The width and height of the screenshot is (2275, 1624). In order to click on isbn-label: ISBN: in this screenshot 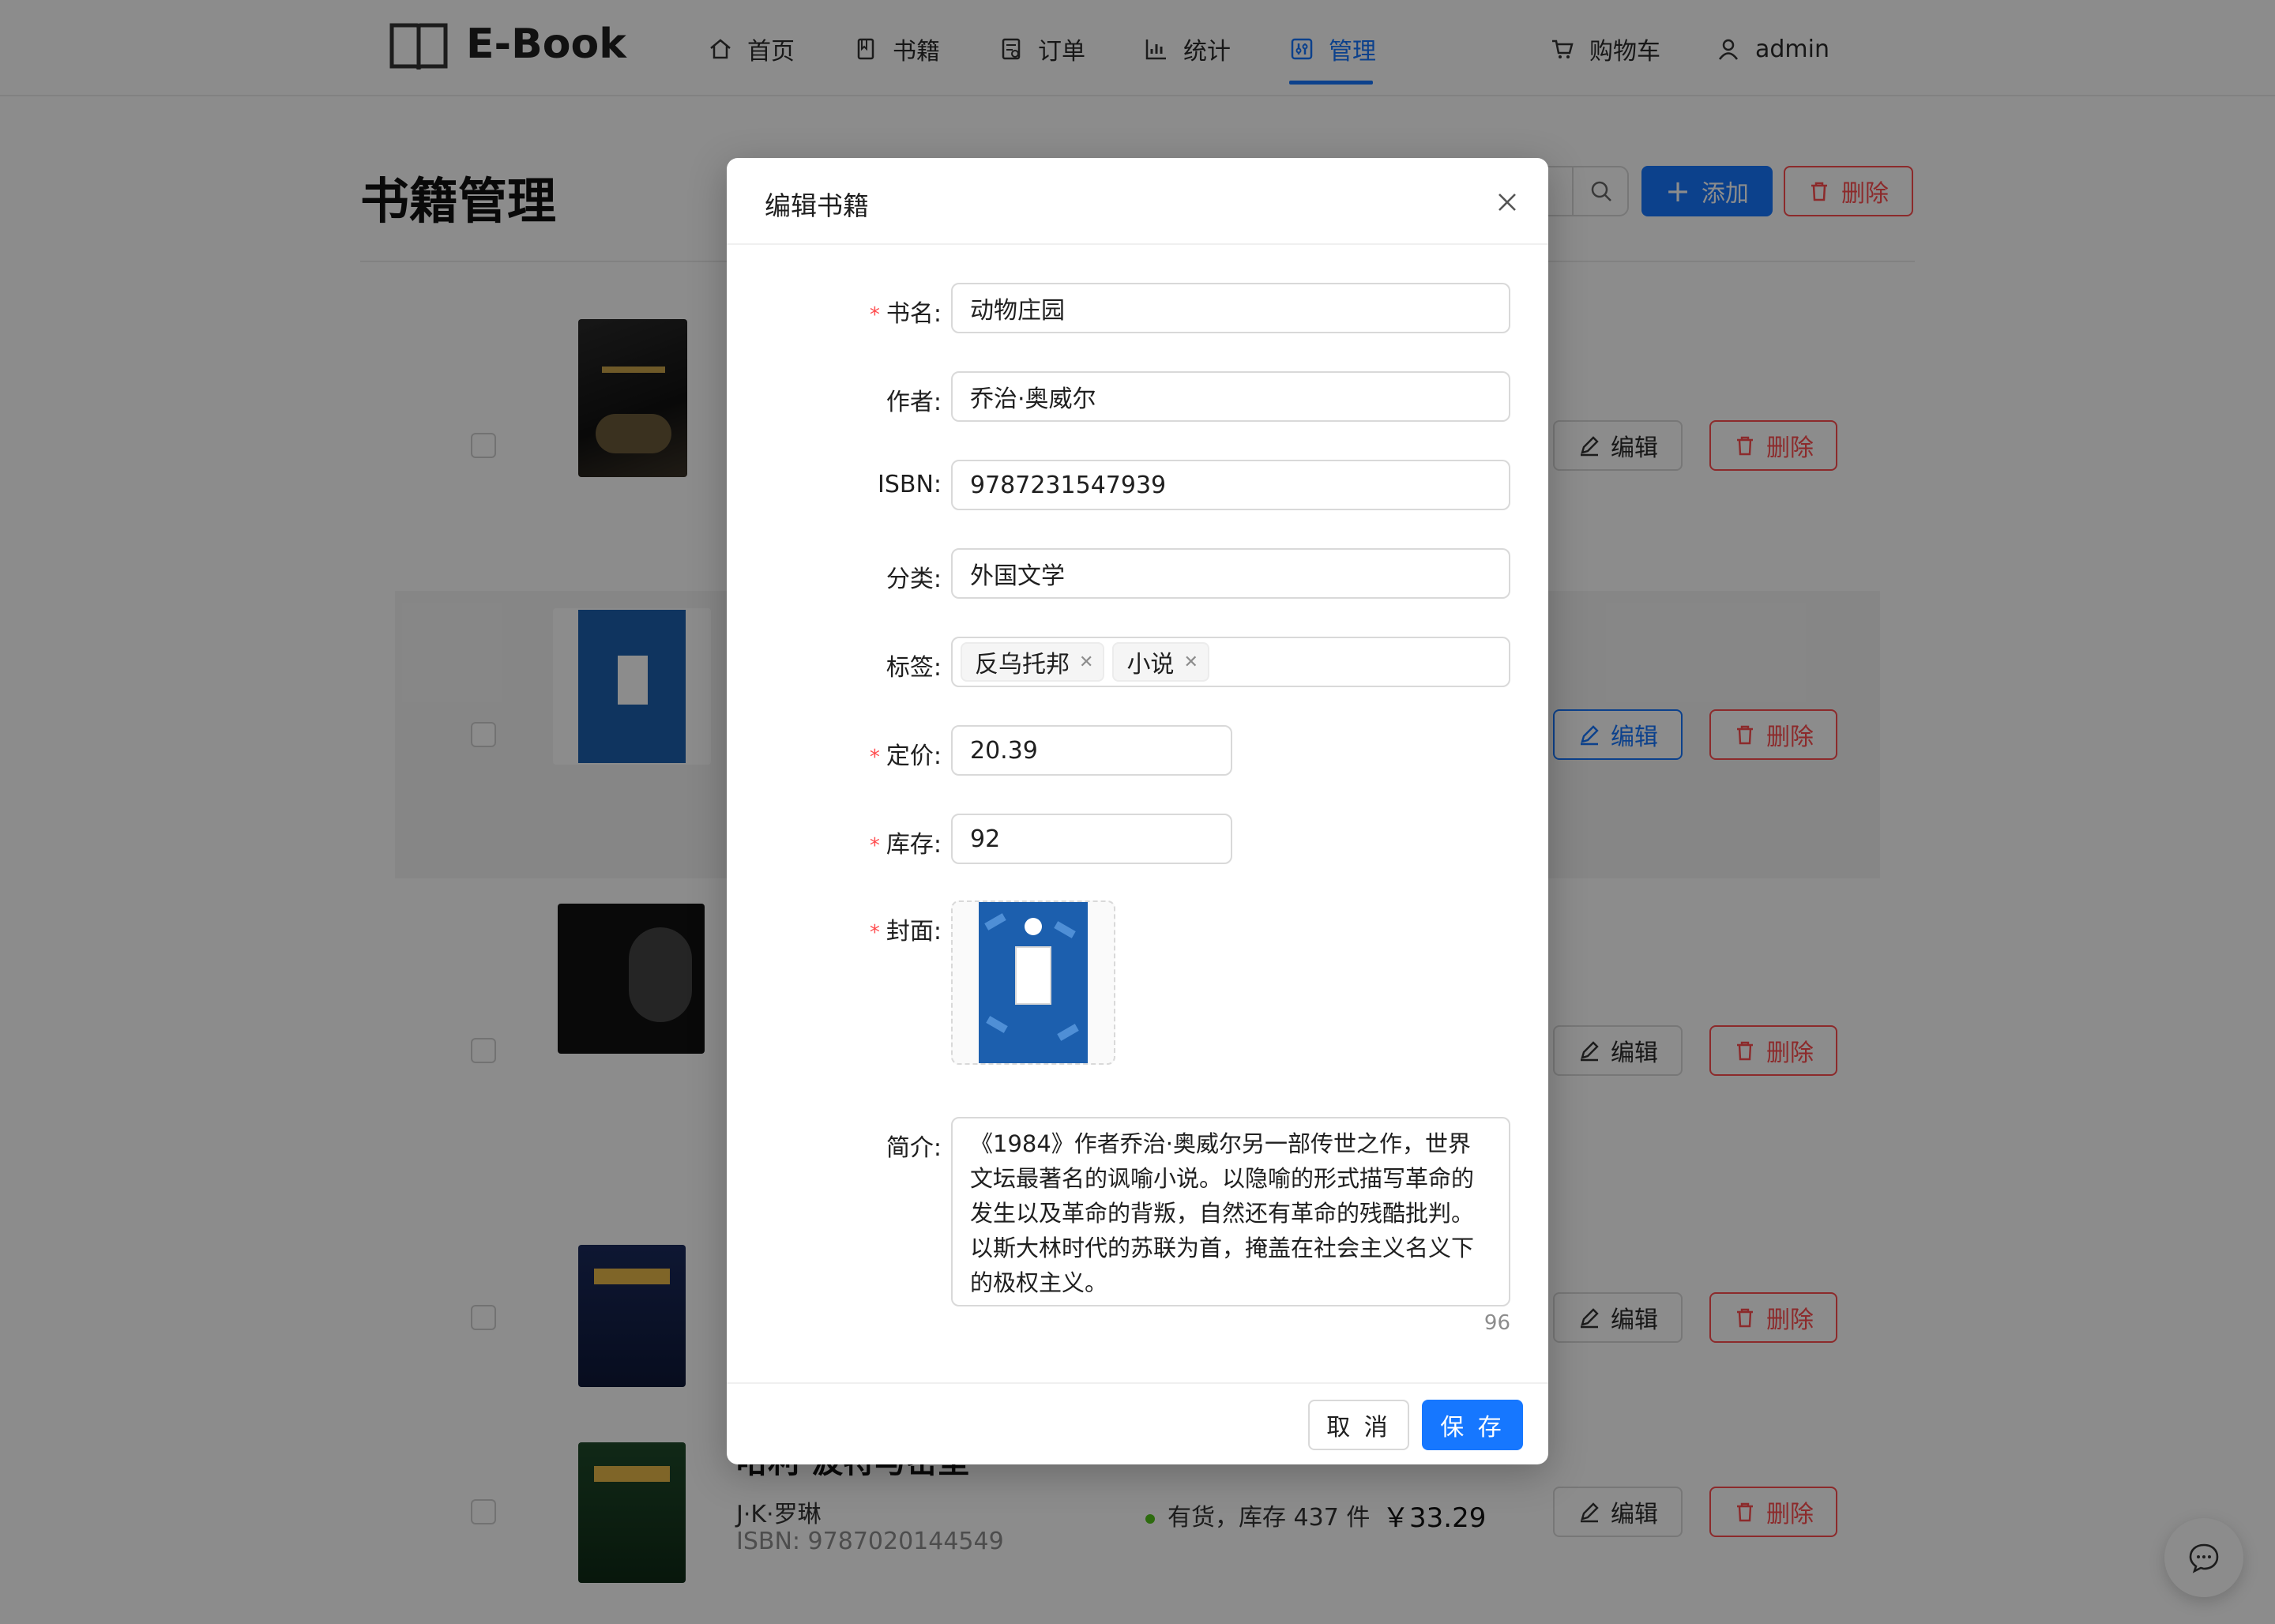, I will do `click(909, 484)`.